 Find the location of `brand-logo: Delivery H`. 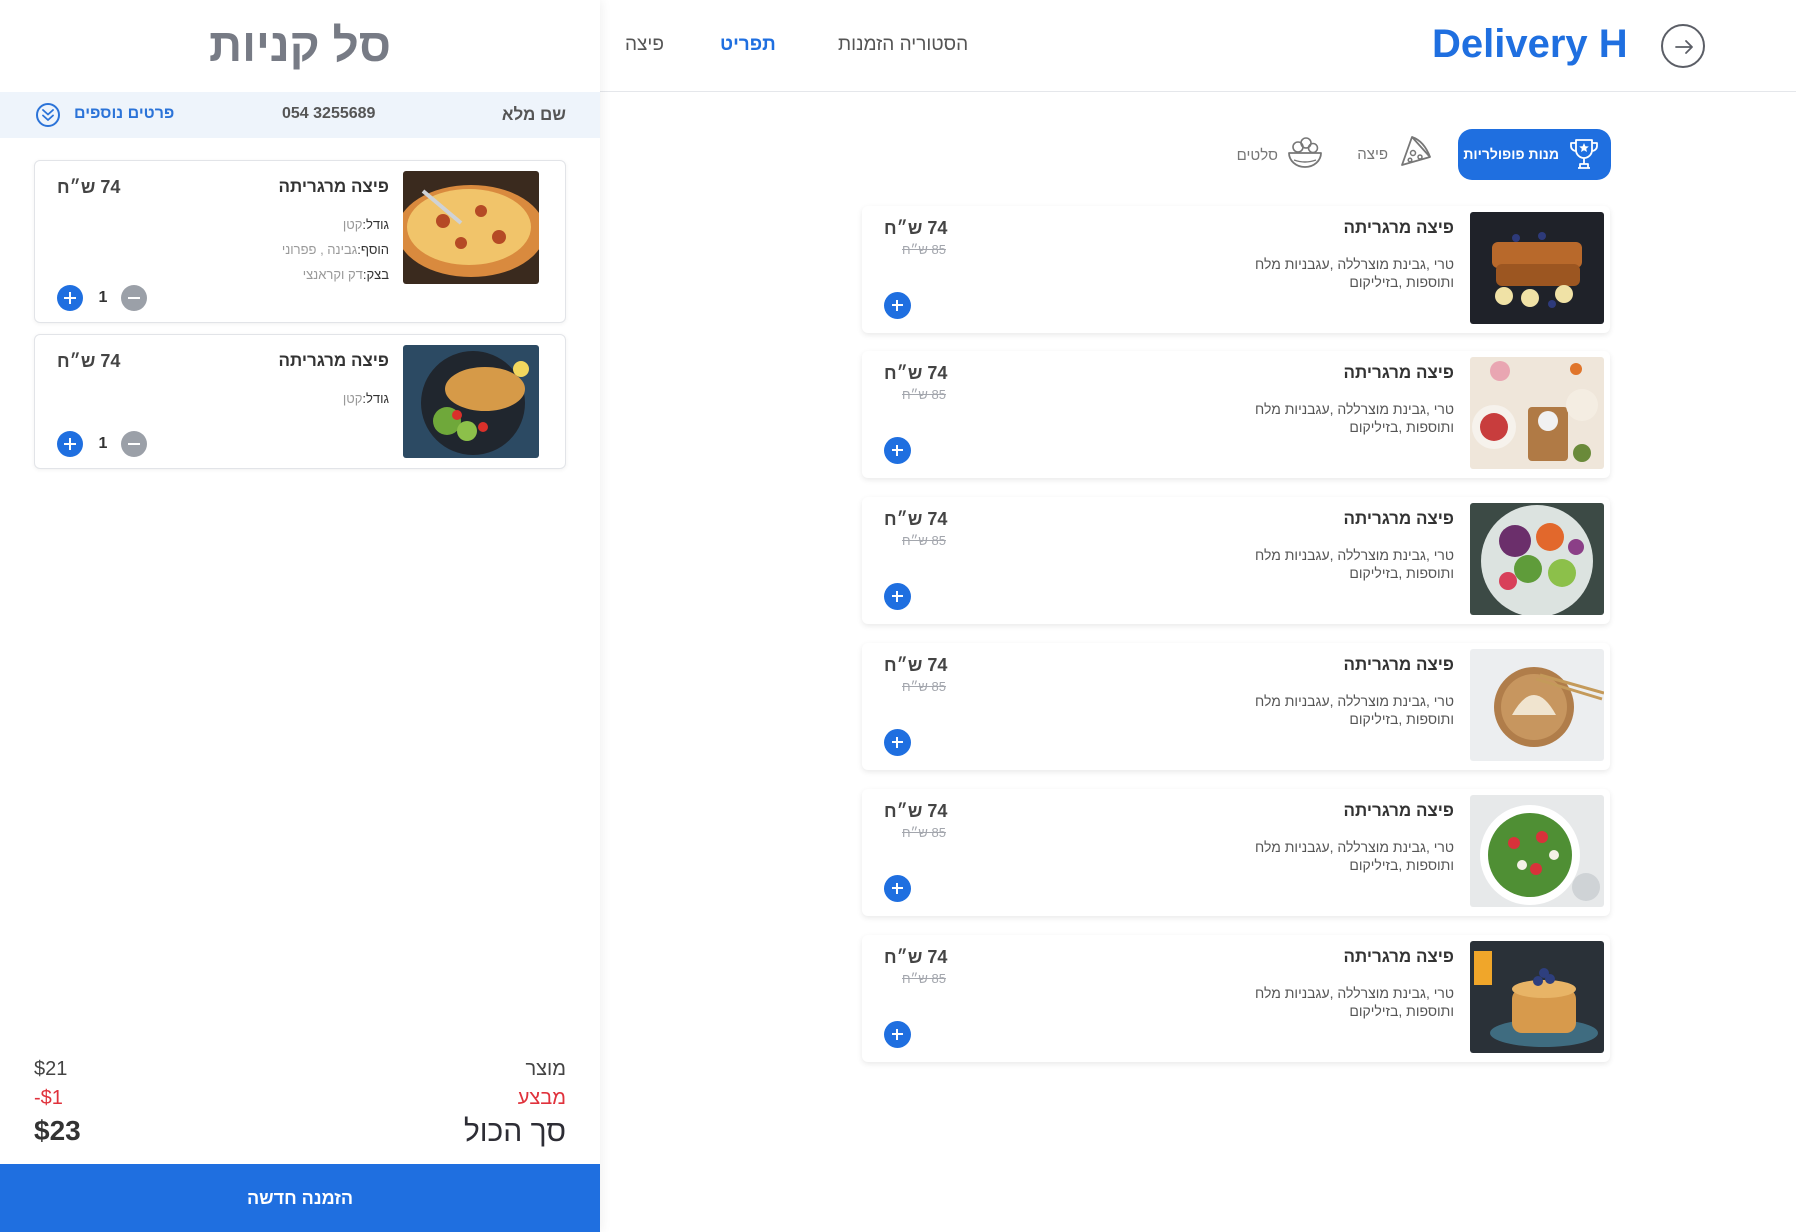

brand-logo: Delivery H is located at coordinates (1530, 44).